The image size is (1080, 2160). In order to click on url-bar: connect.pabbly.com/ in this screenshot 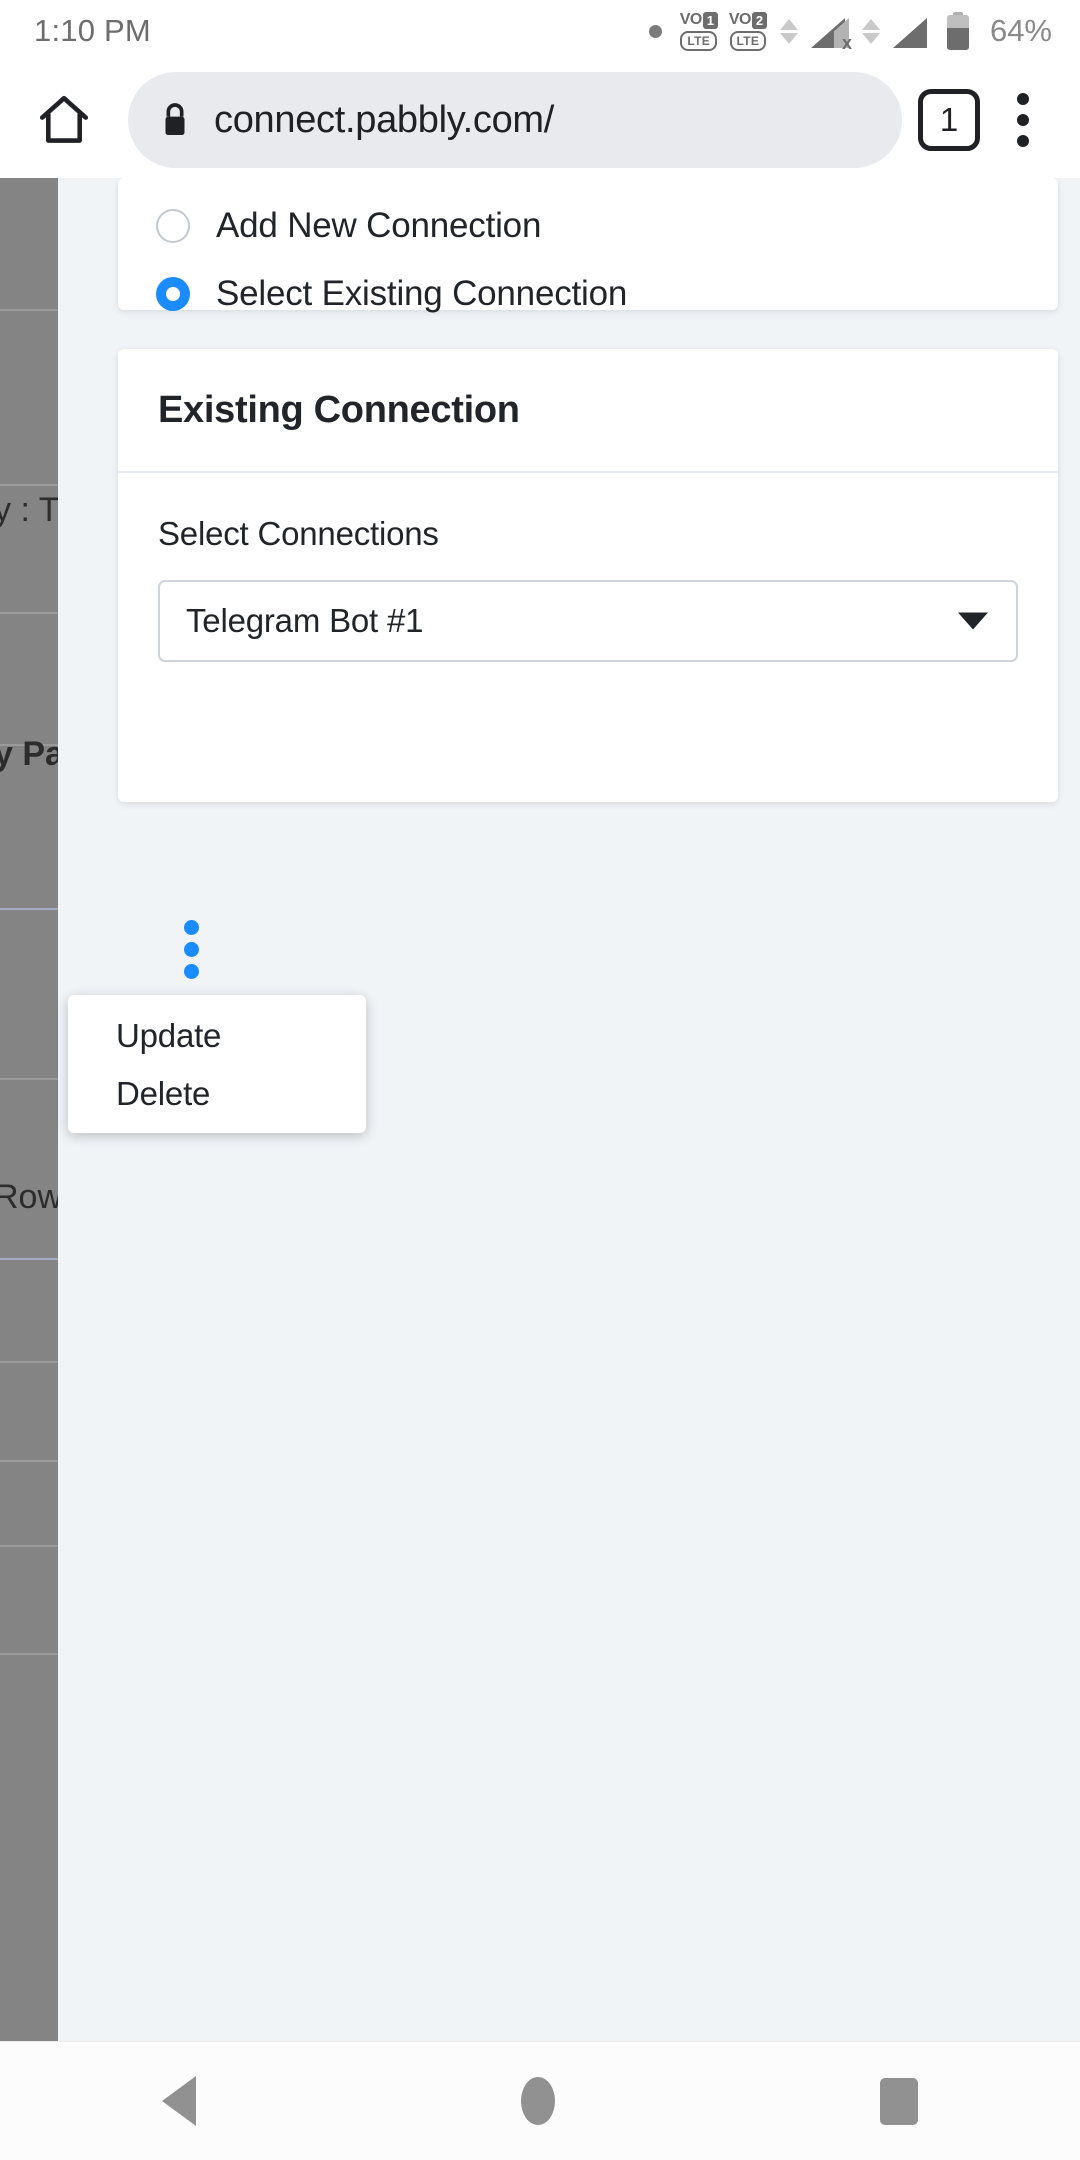, I will do `click(515, 120)`.